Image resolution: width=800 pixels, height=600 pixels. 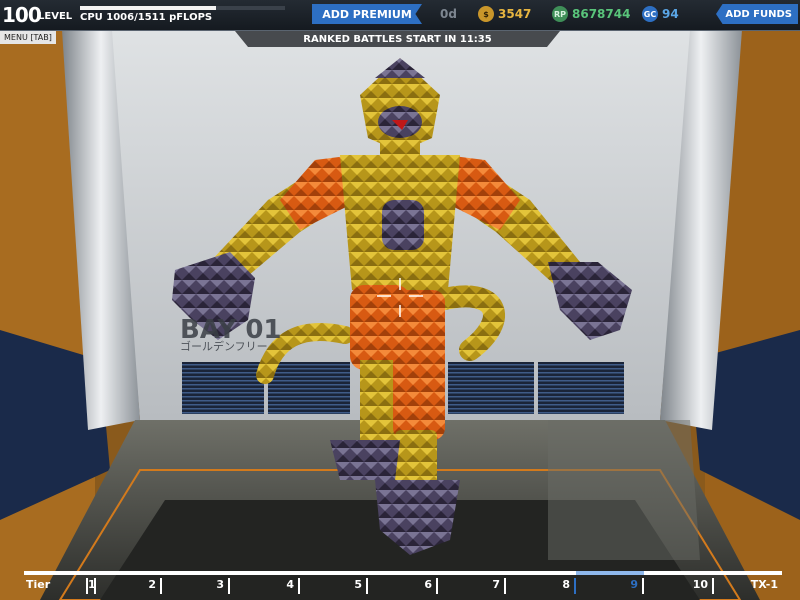 What do you see at coordinates (224, 346) in the screenshot?
I see `bay-sublabel: ゴールデンフリー` at bounding box center [224, 346].